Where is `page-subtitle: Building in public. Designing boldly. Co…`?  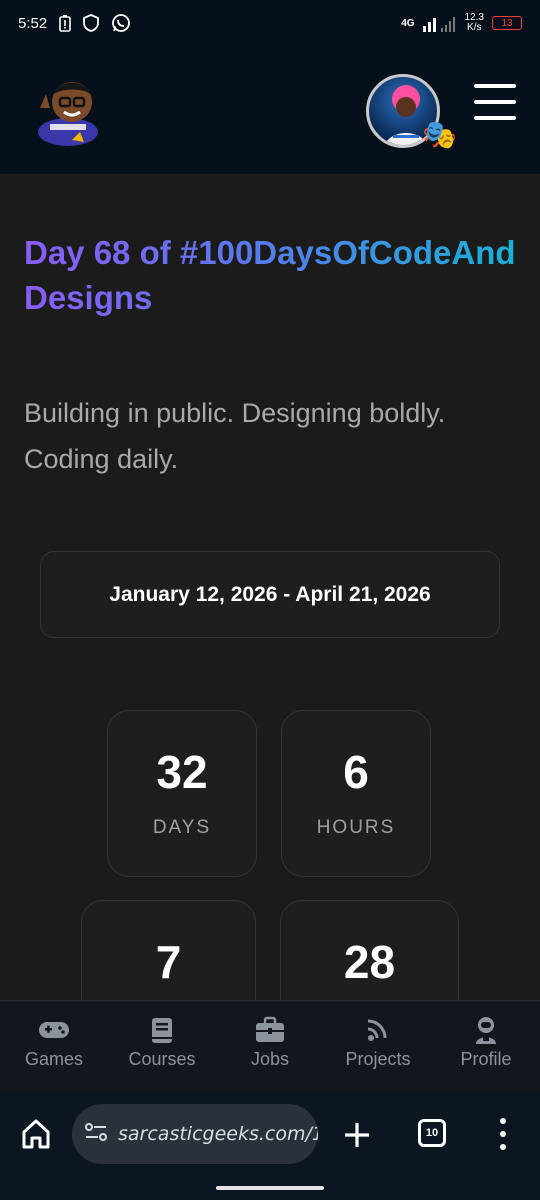
page-subtitle: Building in public. Designing boldly. Co… is located at coordinates (235, 436).